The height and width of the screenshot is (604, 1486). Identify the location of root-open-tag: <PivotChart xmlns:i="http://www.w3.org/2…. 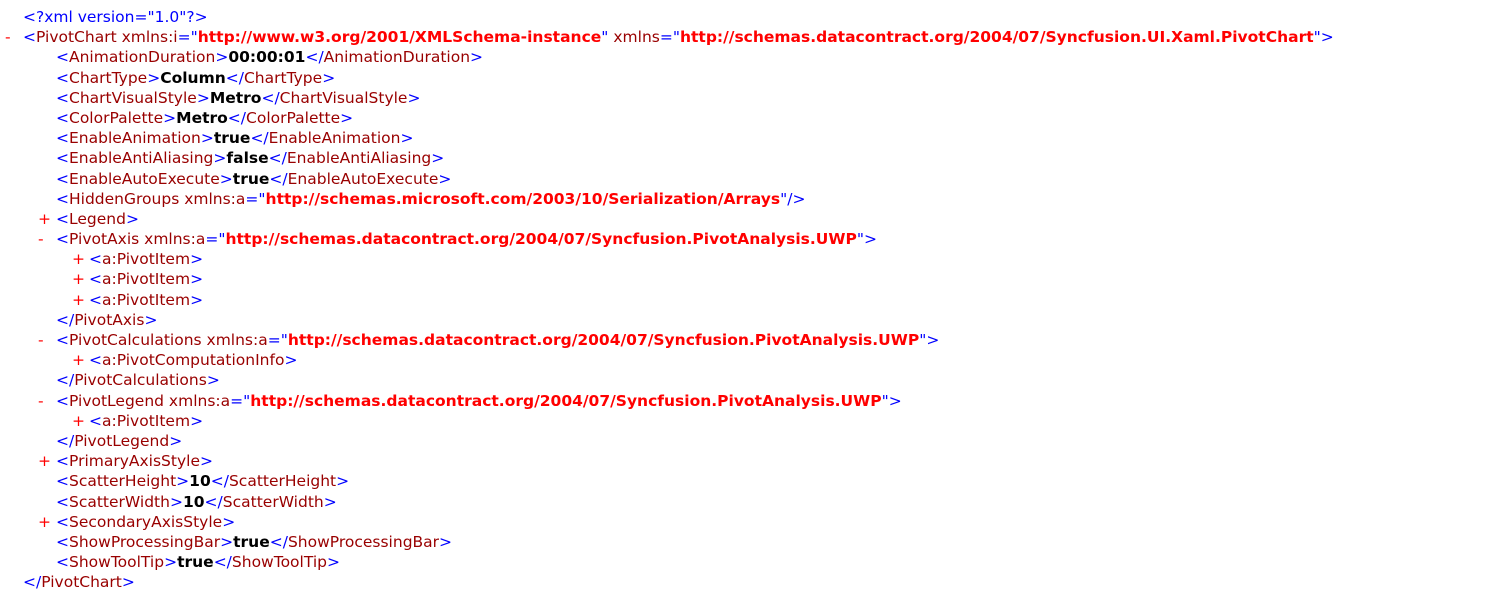
(678, 37).